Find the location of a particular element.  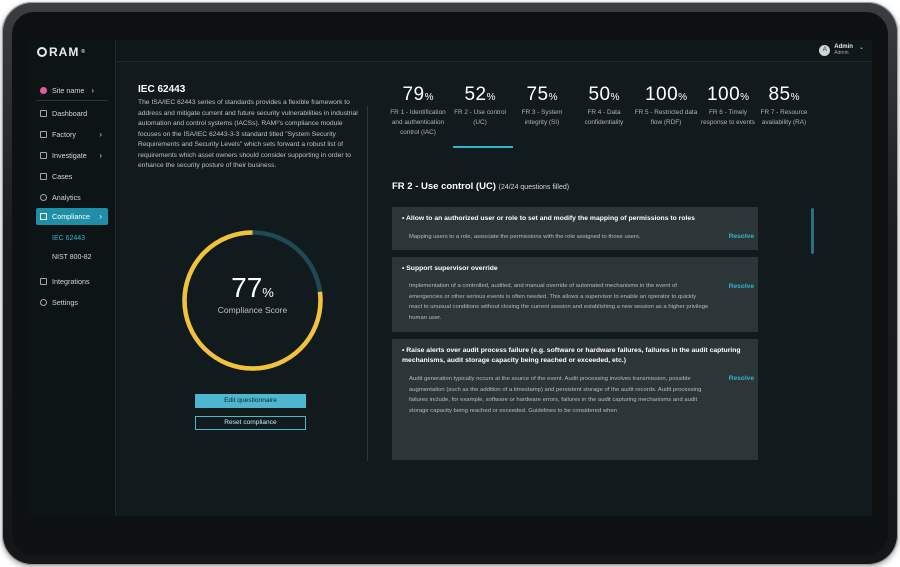

user-info: Admin Admin is located at coordinates (843, 50).